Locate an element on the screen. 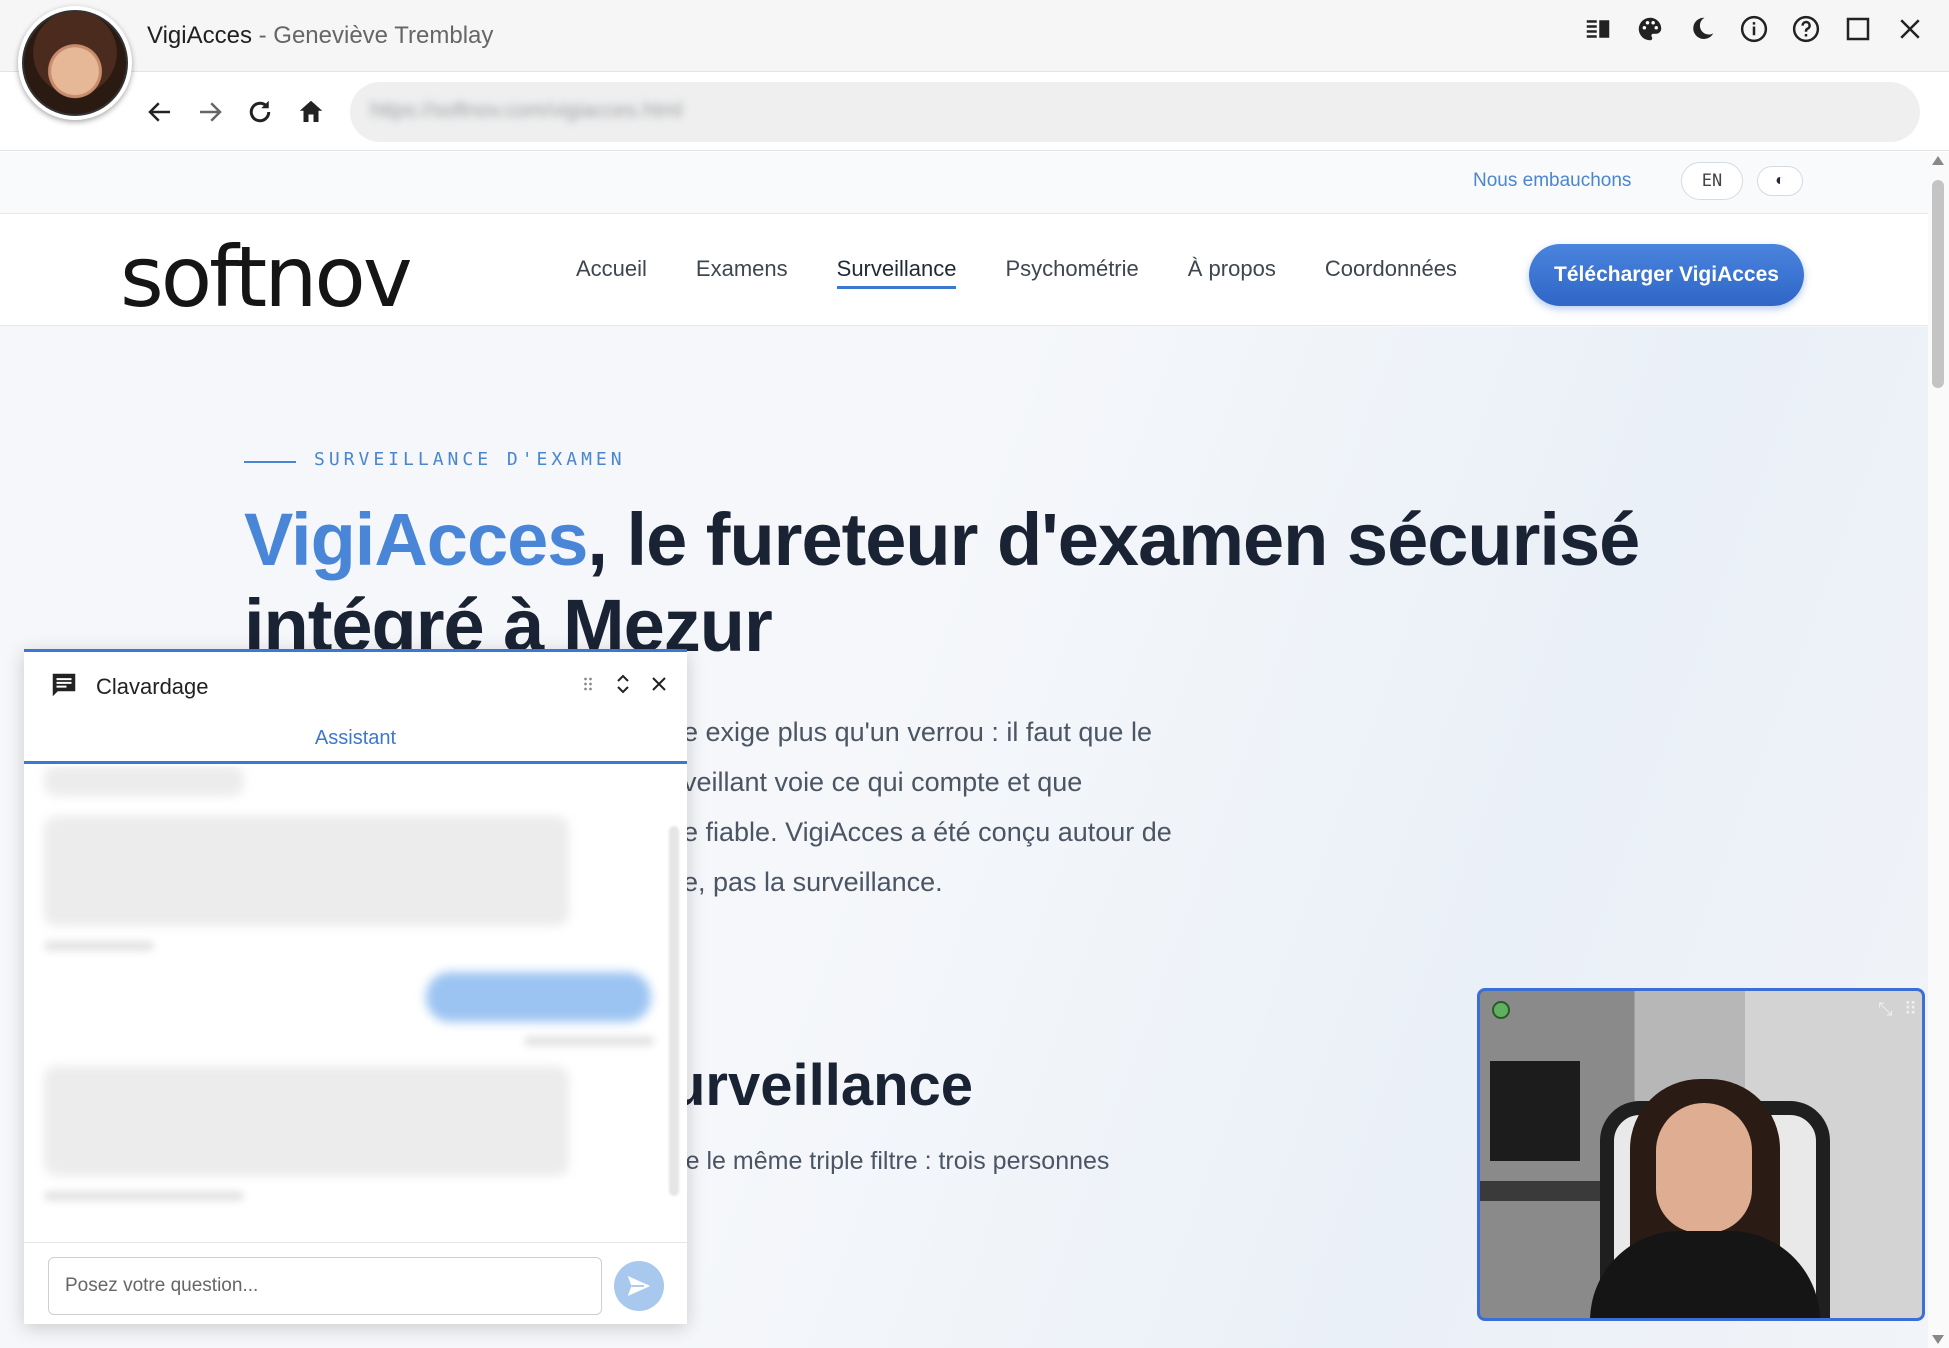  user-name: Geneviève Tremblay is located at coordinates (383, 35).